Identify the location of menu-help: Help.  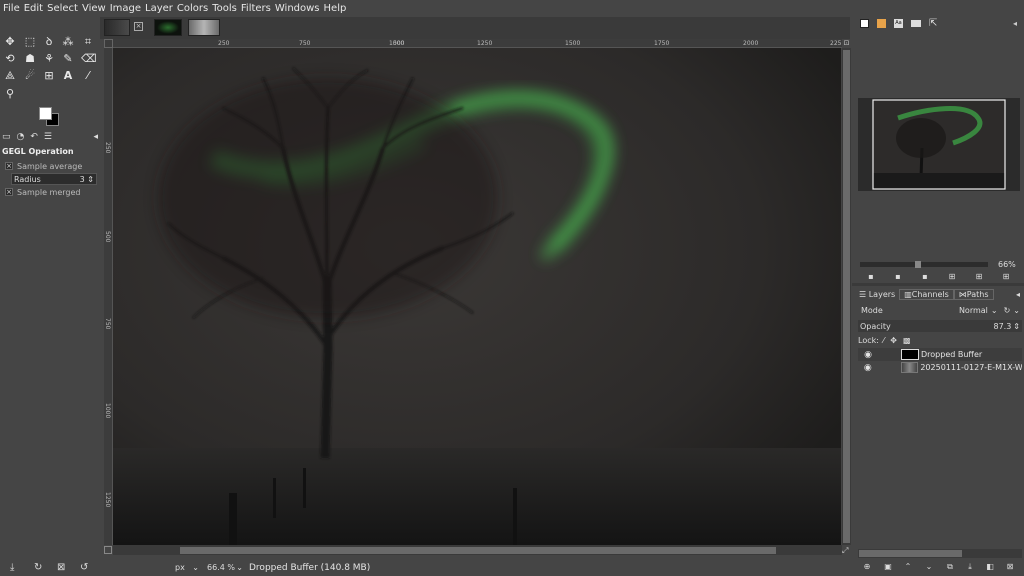
(337, 8).